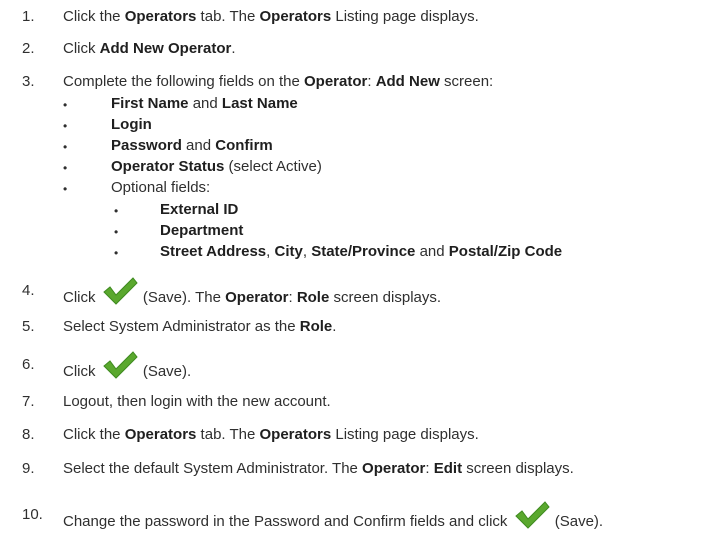 The height and width of the screenshot is (551, 722). Describe the element at coordinates (192, 145) in the screenshot. I see `bullet-text: Password and Confirm` at that location.